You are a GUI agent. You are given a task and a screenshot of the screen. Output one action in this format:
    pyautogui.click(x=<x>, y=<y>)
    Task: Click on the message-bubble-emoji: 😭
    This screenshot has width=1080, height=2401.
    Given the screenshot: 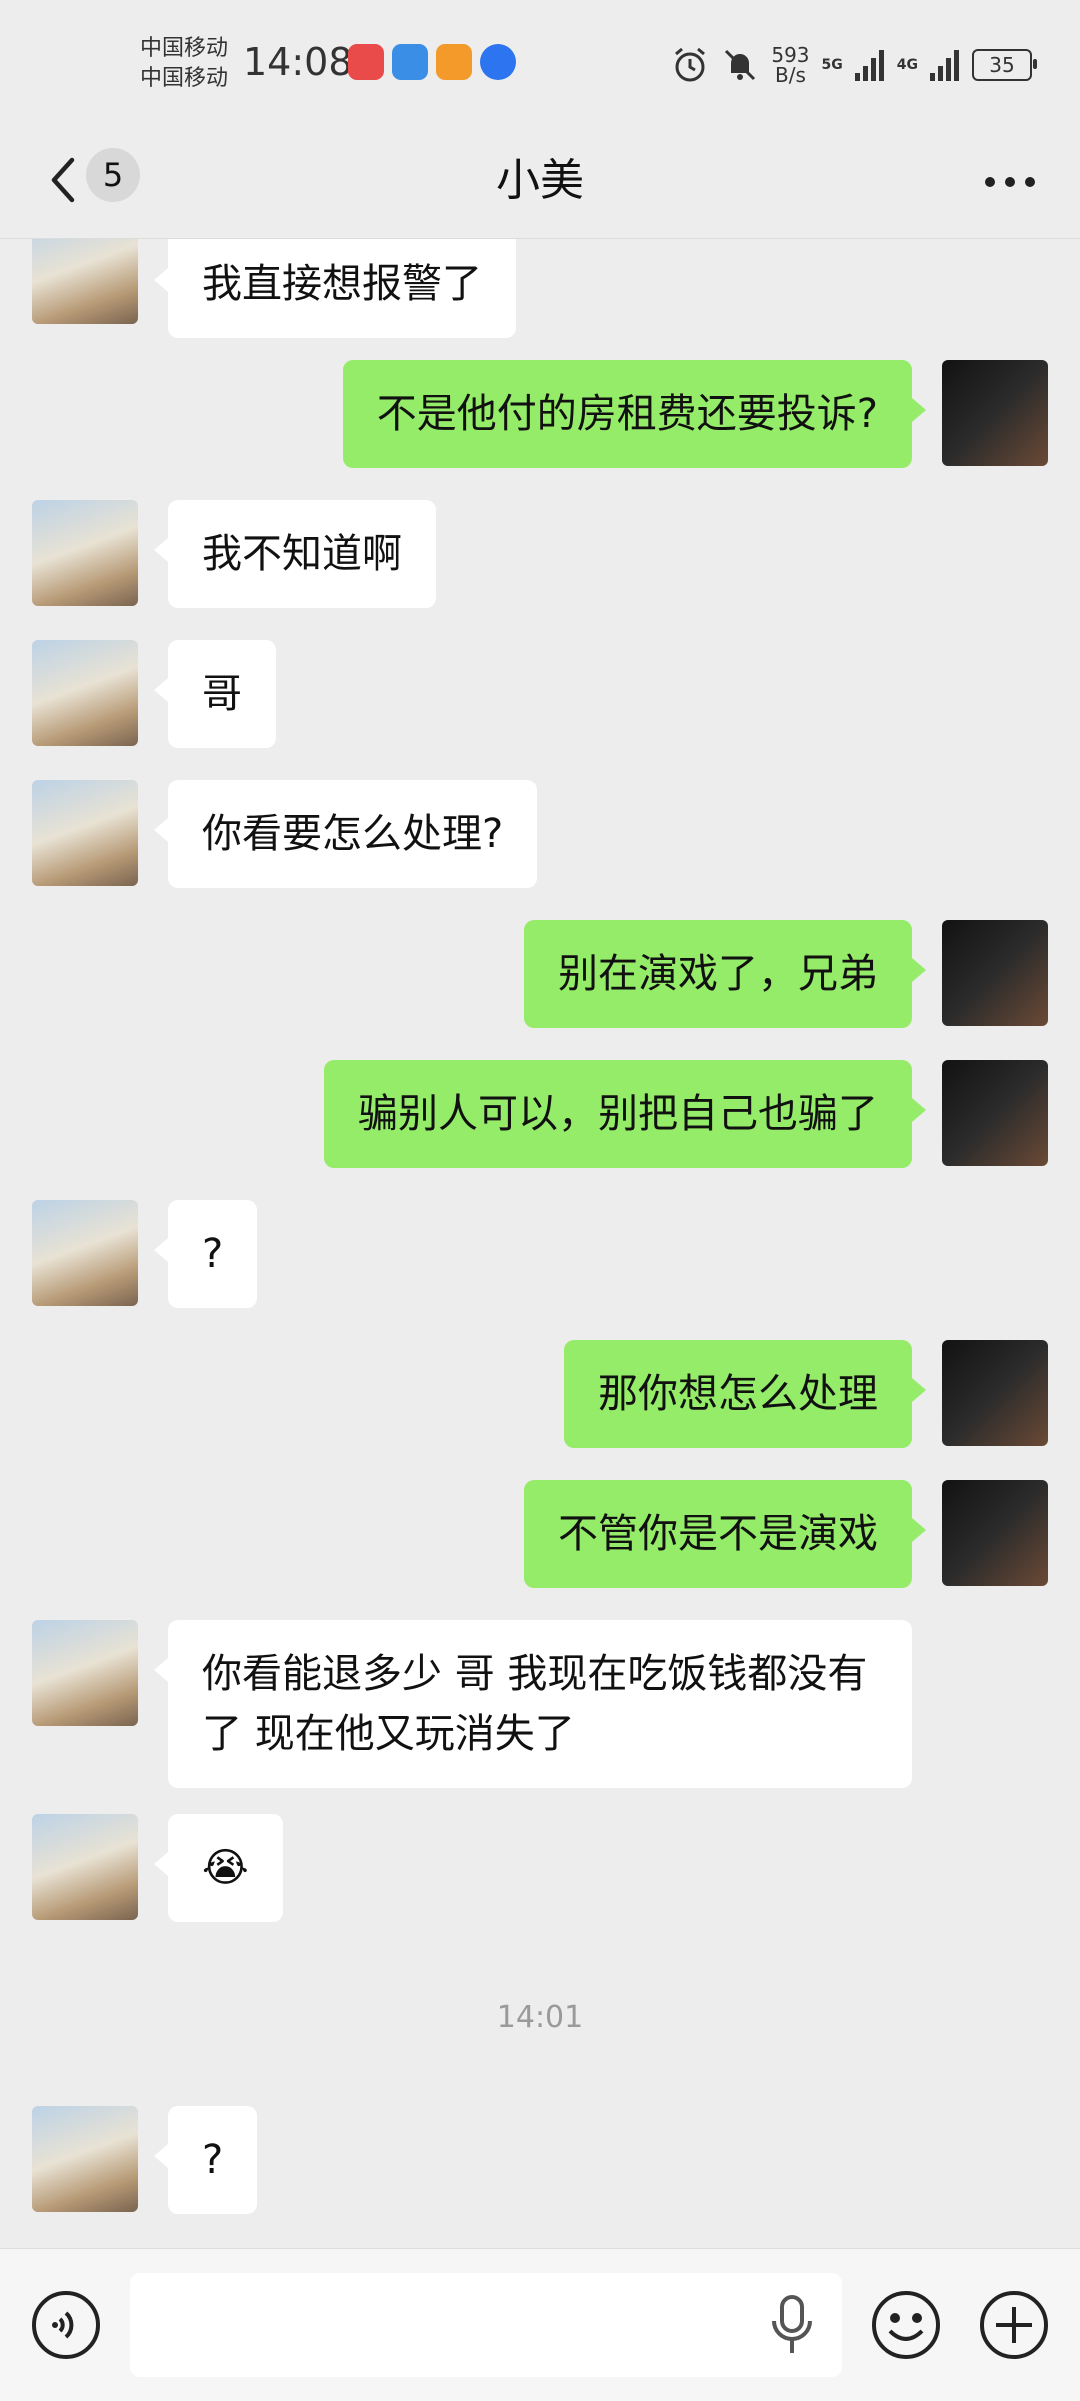 What is the action you would take?
    pyautogui.click(x=218, y=1868)
    